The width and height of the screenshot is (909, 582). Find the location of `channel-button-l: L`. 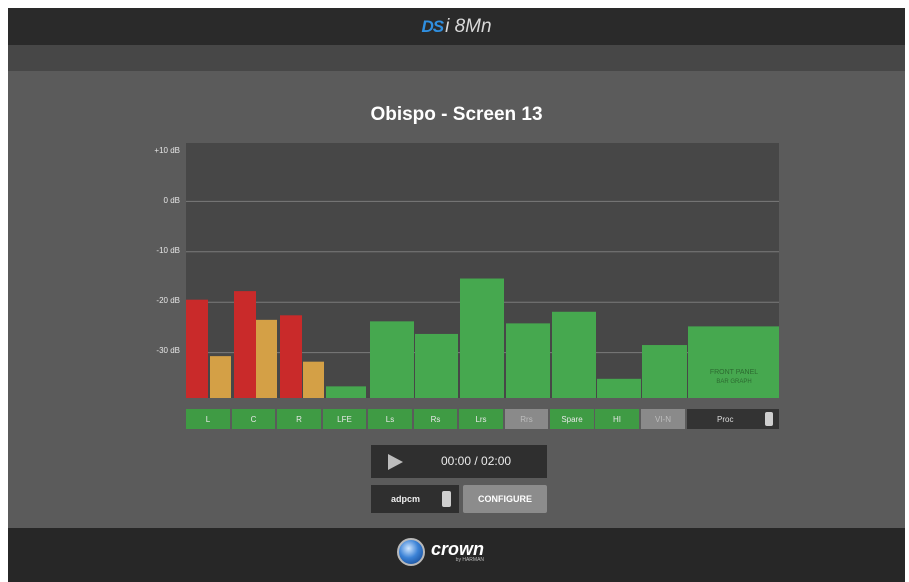

channel-button-l: L is located at coordinates (208, 419).